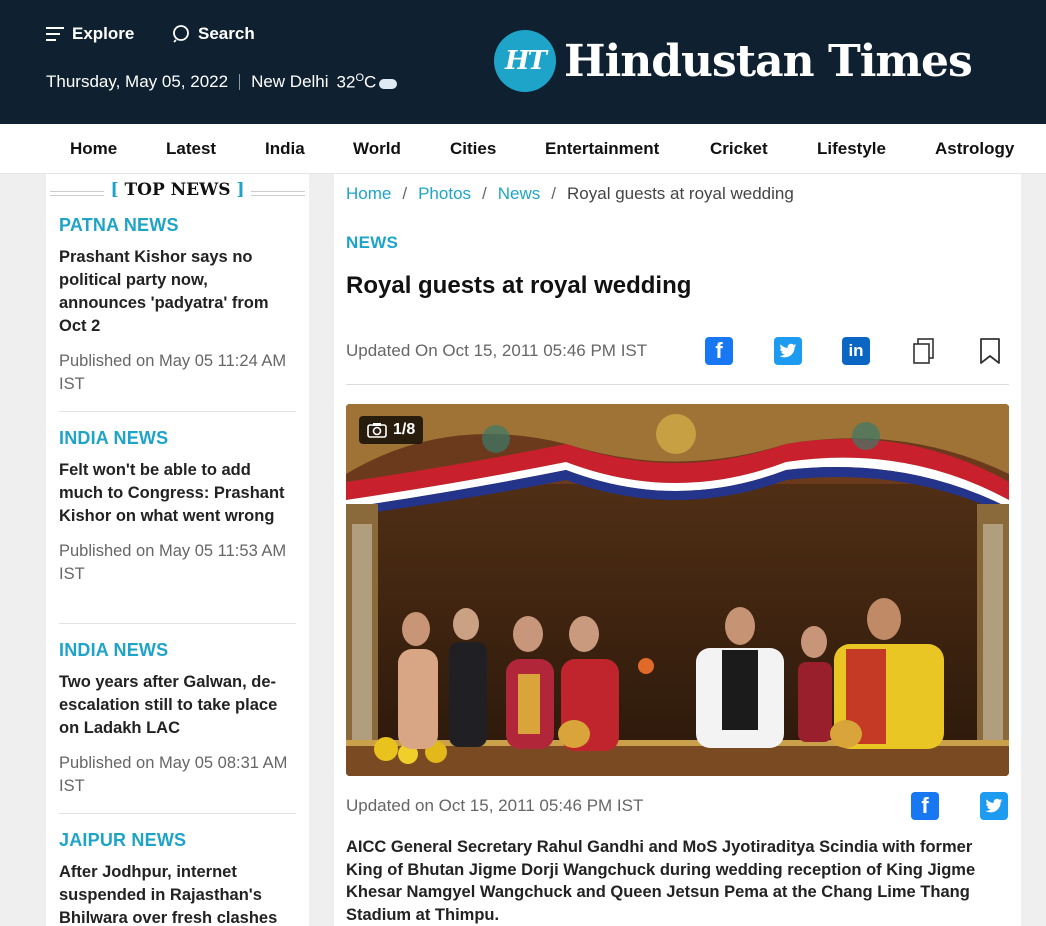 The width and height of the screenshot is (1046, 926). What do you see at coordinates (177, 225) in the screenshot?
I see `news-category: PATNA NEWS` at bounding box center [177, 225].